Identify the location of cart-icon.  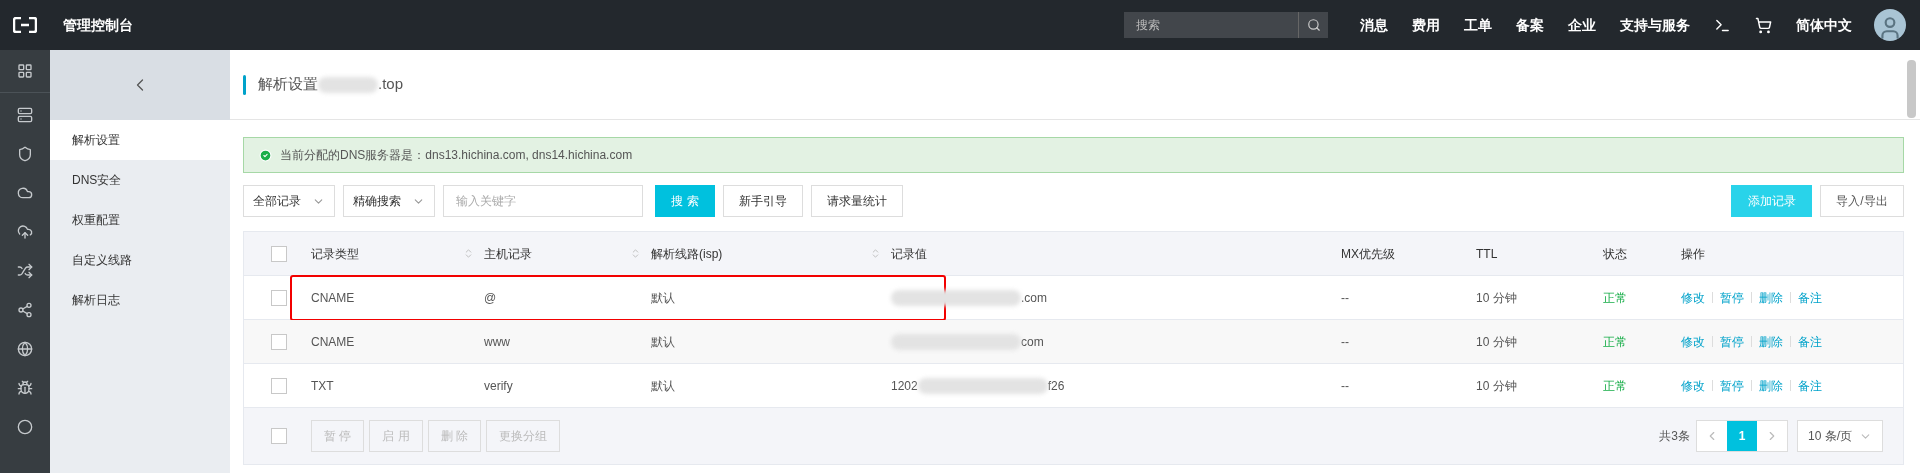
(1763, 25).